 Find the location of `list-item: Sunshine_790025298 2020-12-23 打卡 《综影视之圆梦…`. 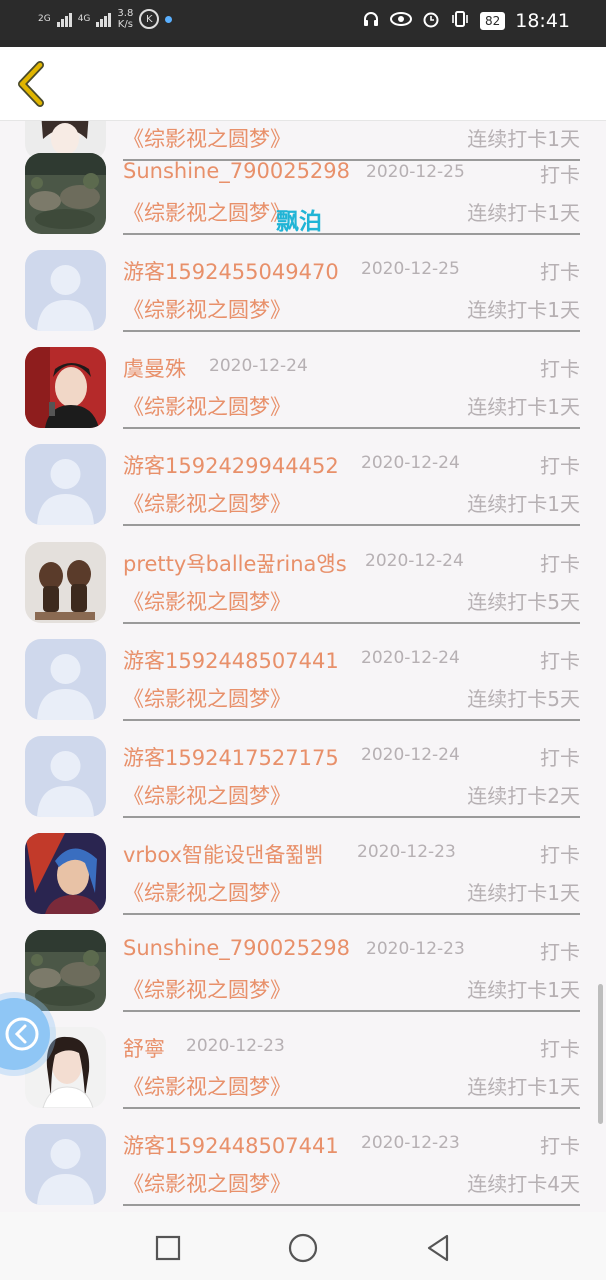

list-item: Sunshine_790025298 2020-12-23 打卡 《综影视之圆梦… is located at coordinates (303, 963).